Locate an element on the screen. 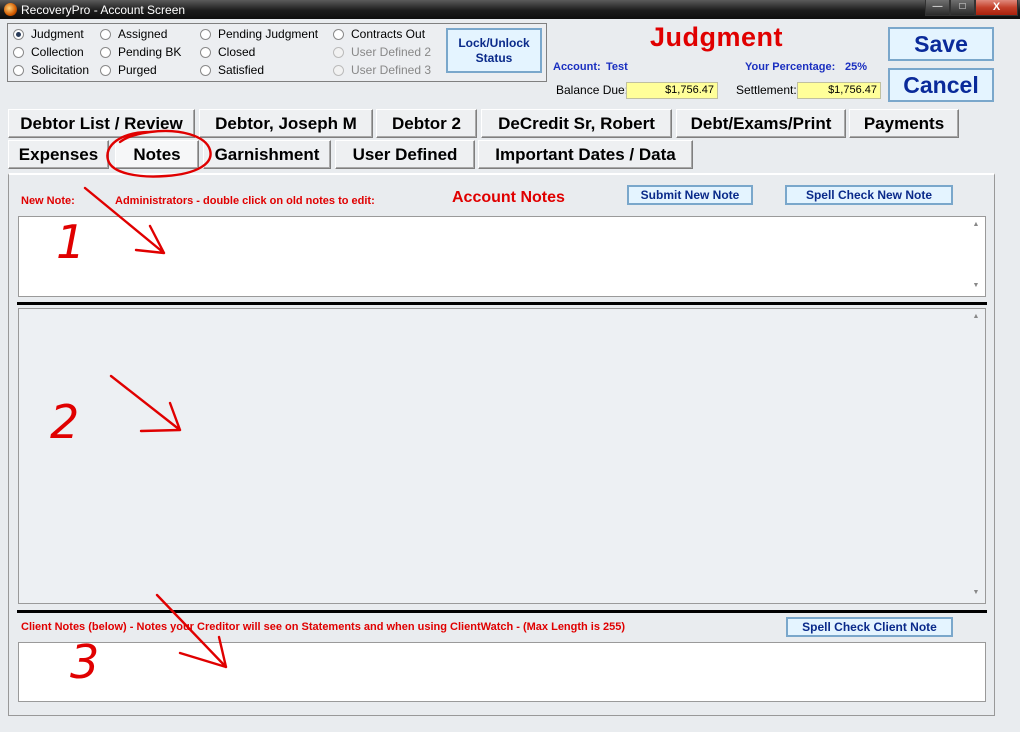  status-radio-closed: Closed is located at coordinates (227, 52).